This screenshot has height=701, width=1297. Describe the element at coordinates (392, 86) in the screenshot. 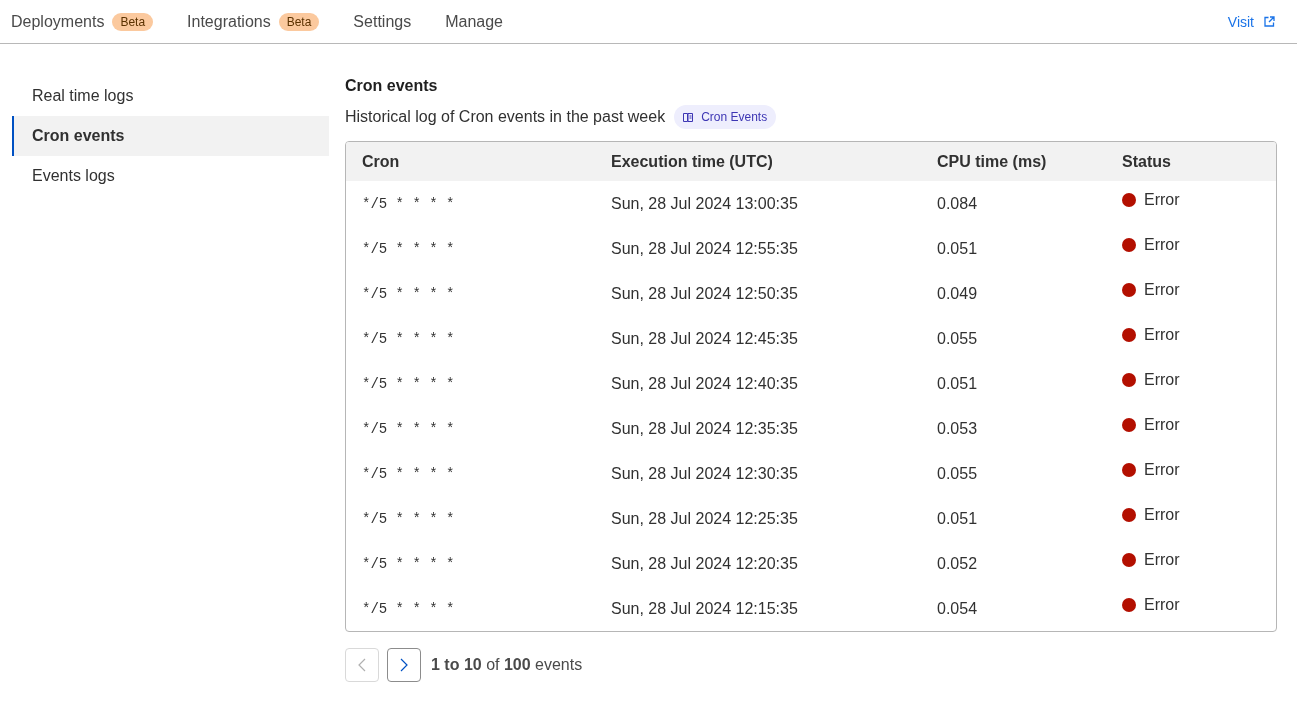

I see `section-title: Cron events` at that location.